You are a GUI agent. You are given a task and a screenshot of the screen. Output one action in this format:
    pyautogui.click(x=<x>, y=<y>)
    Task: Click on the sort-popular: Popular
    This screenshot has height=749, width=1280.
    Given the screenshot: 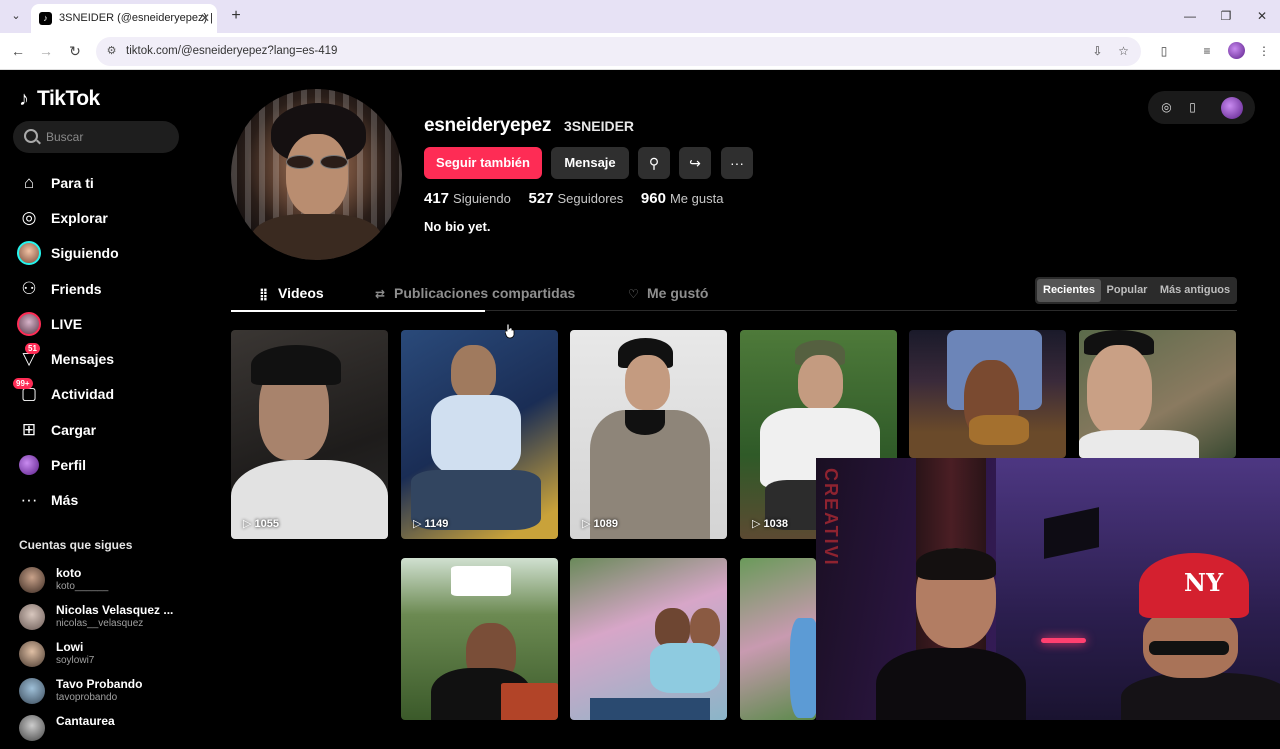 What is the action you would take?
    pyautogui.click(x=1127, y=290)
    